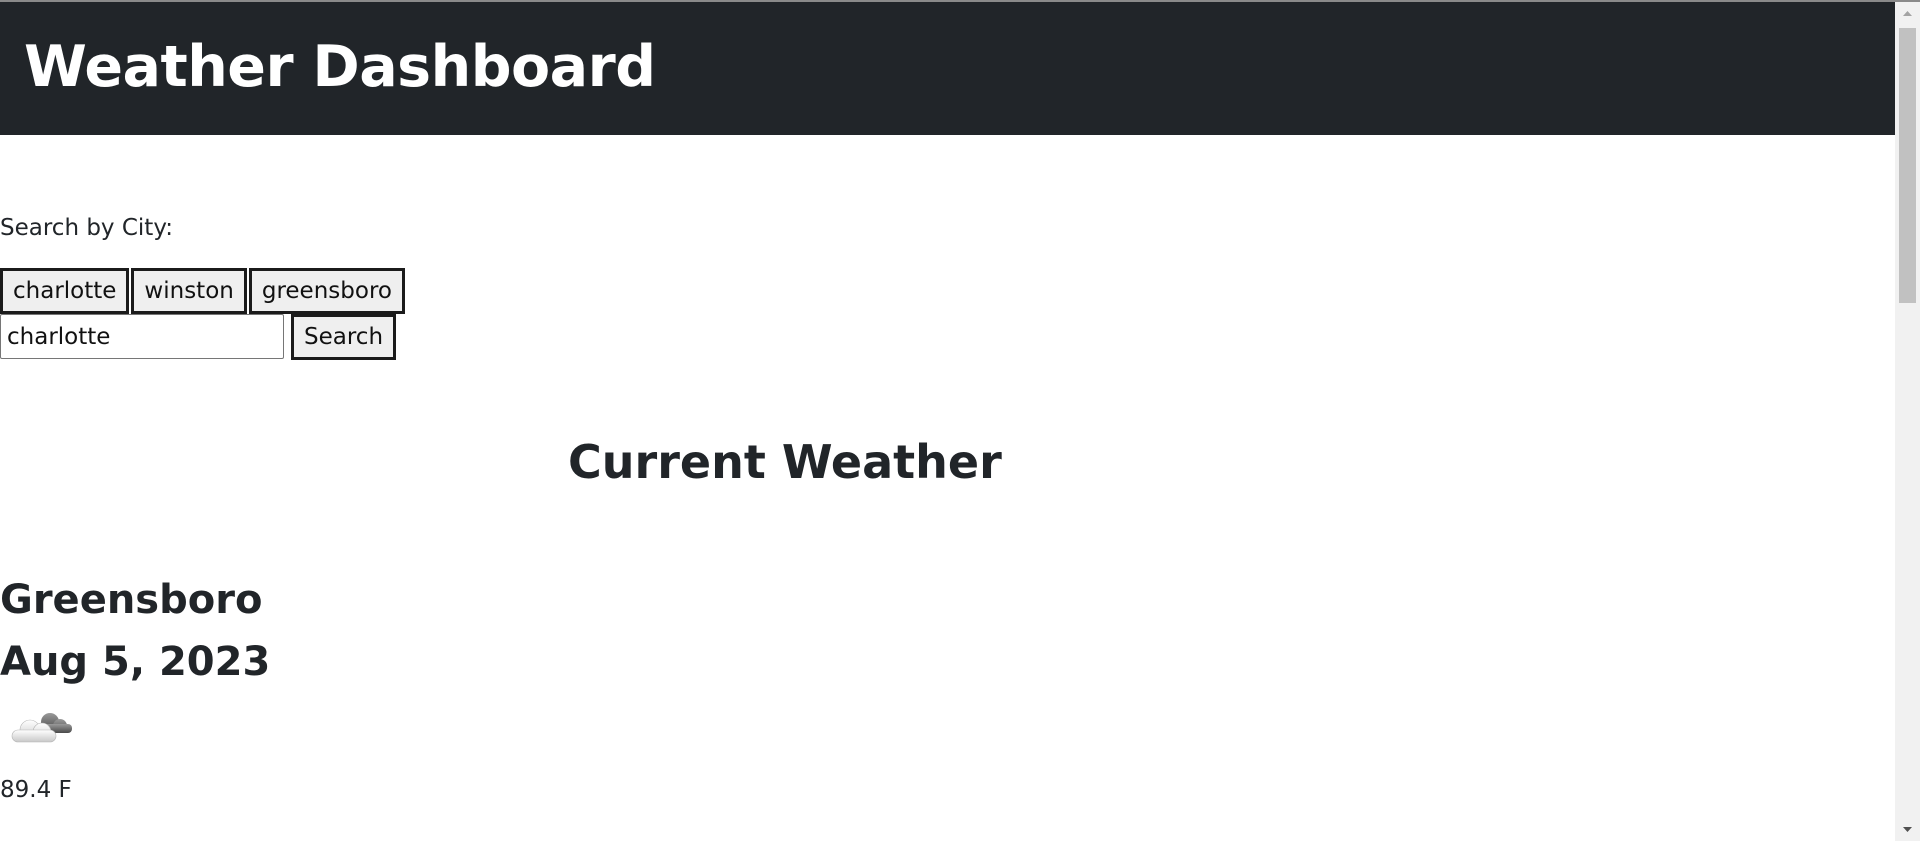  Describe the element at coordinates (1907, 13) in the screenshot. I see `scroll-up-arrow-icon` at that location.